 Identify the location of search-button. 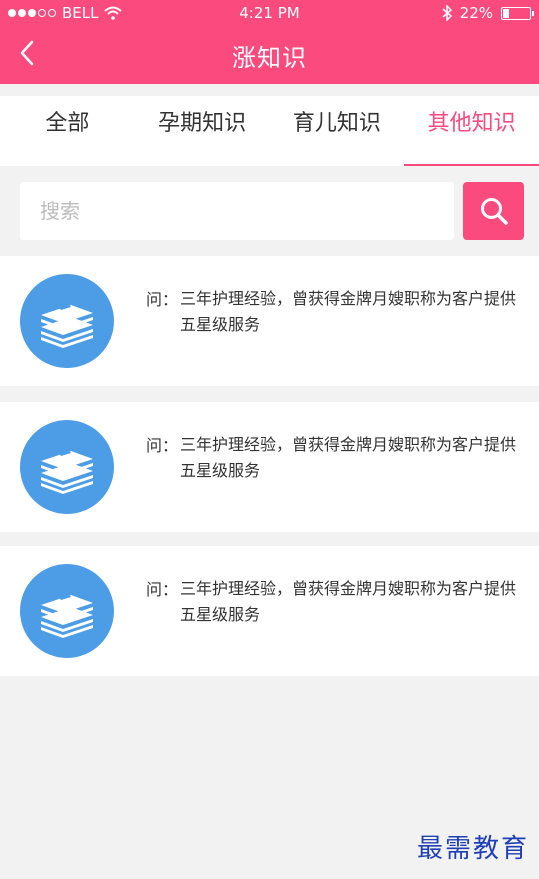
(493, 211).